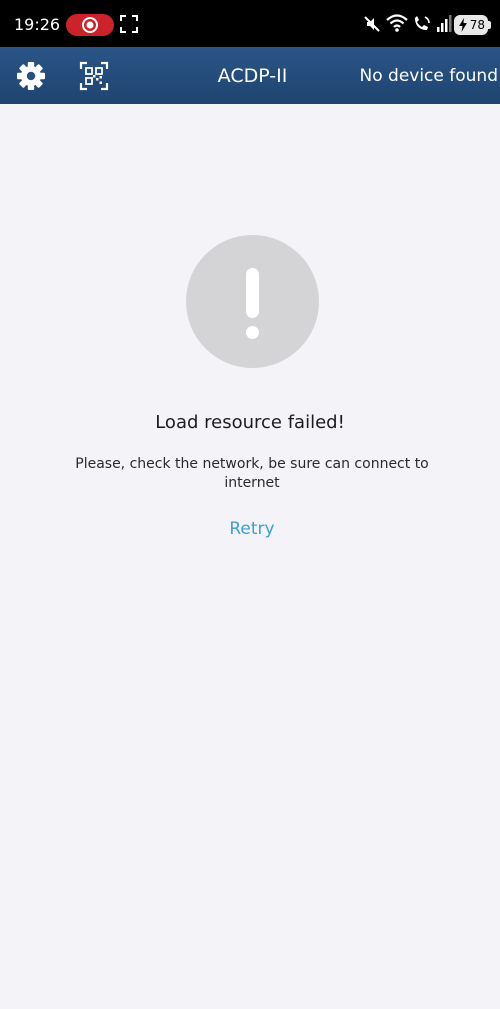  What do you see at coordinates (129, 24) in the screenshot?
I see `screenshot-frame-icon` at bounding box center [129, 24].